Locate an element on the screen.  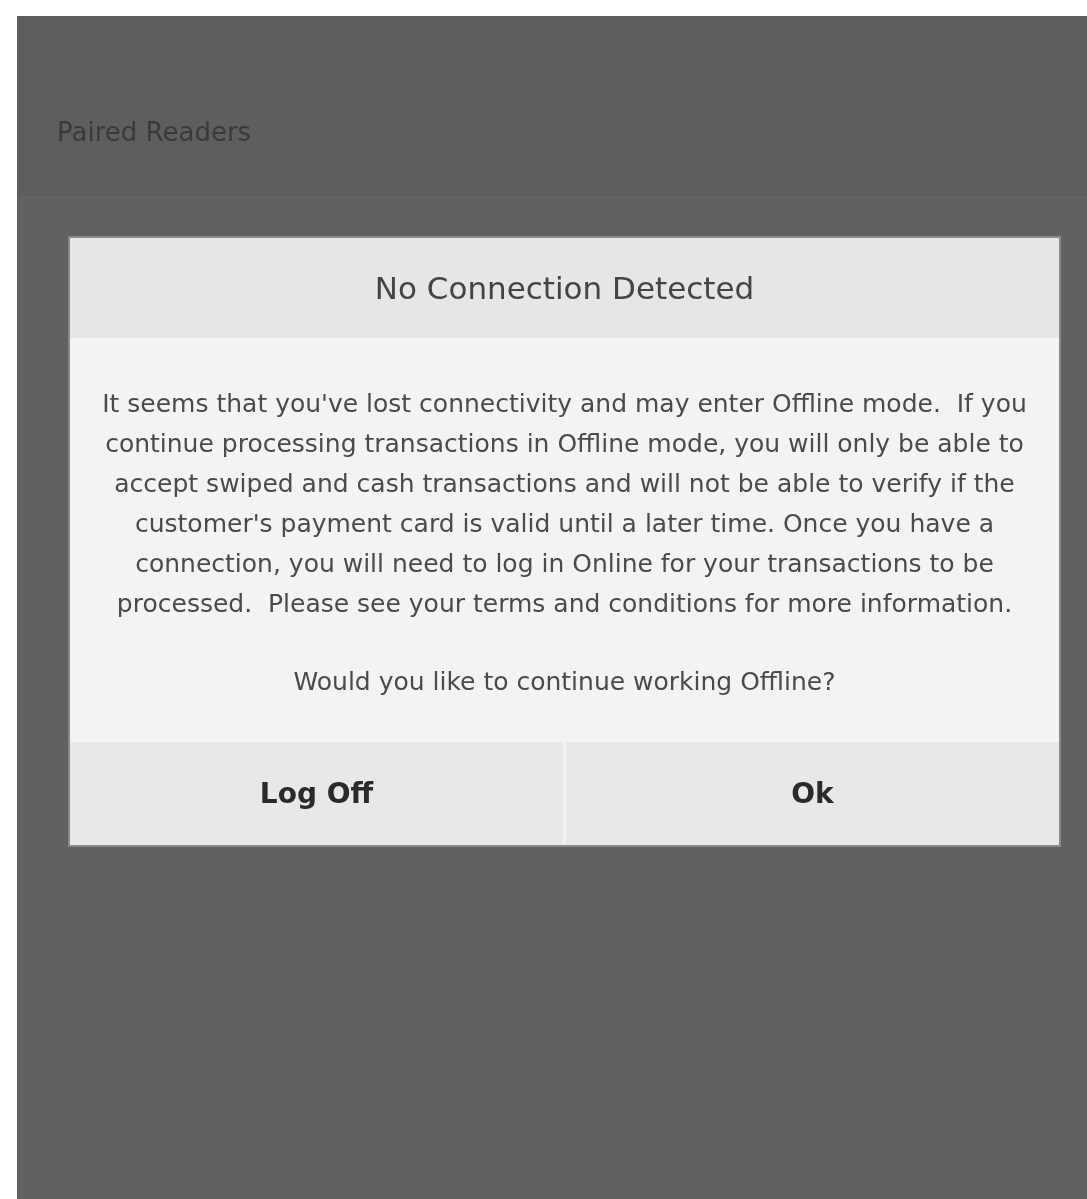
dialog-title: No Connection Detected is located at coordinates (564, 288).